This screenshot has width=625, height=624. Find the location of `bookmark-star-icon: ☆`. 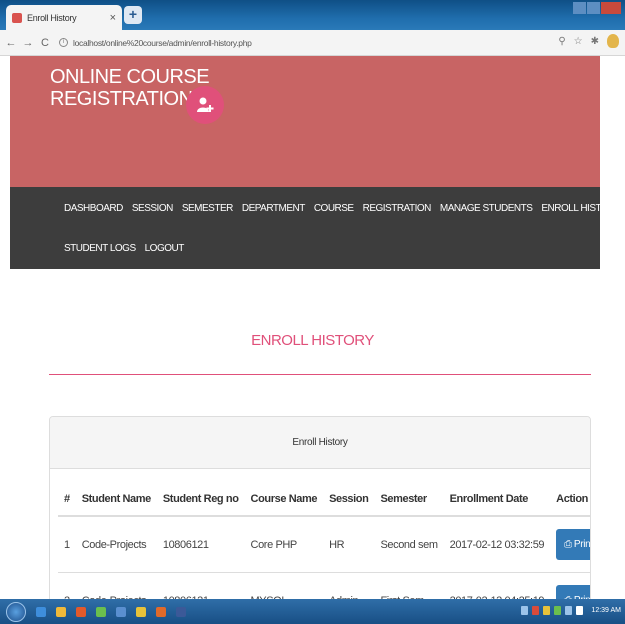

bookmark-star-icon: ☆ is located at coordinates (578, 41).